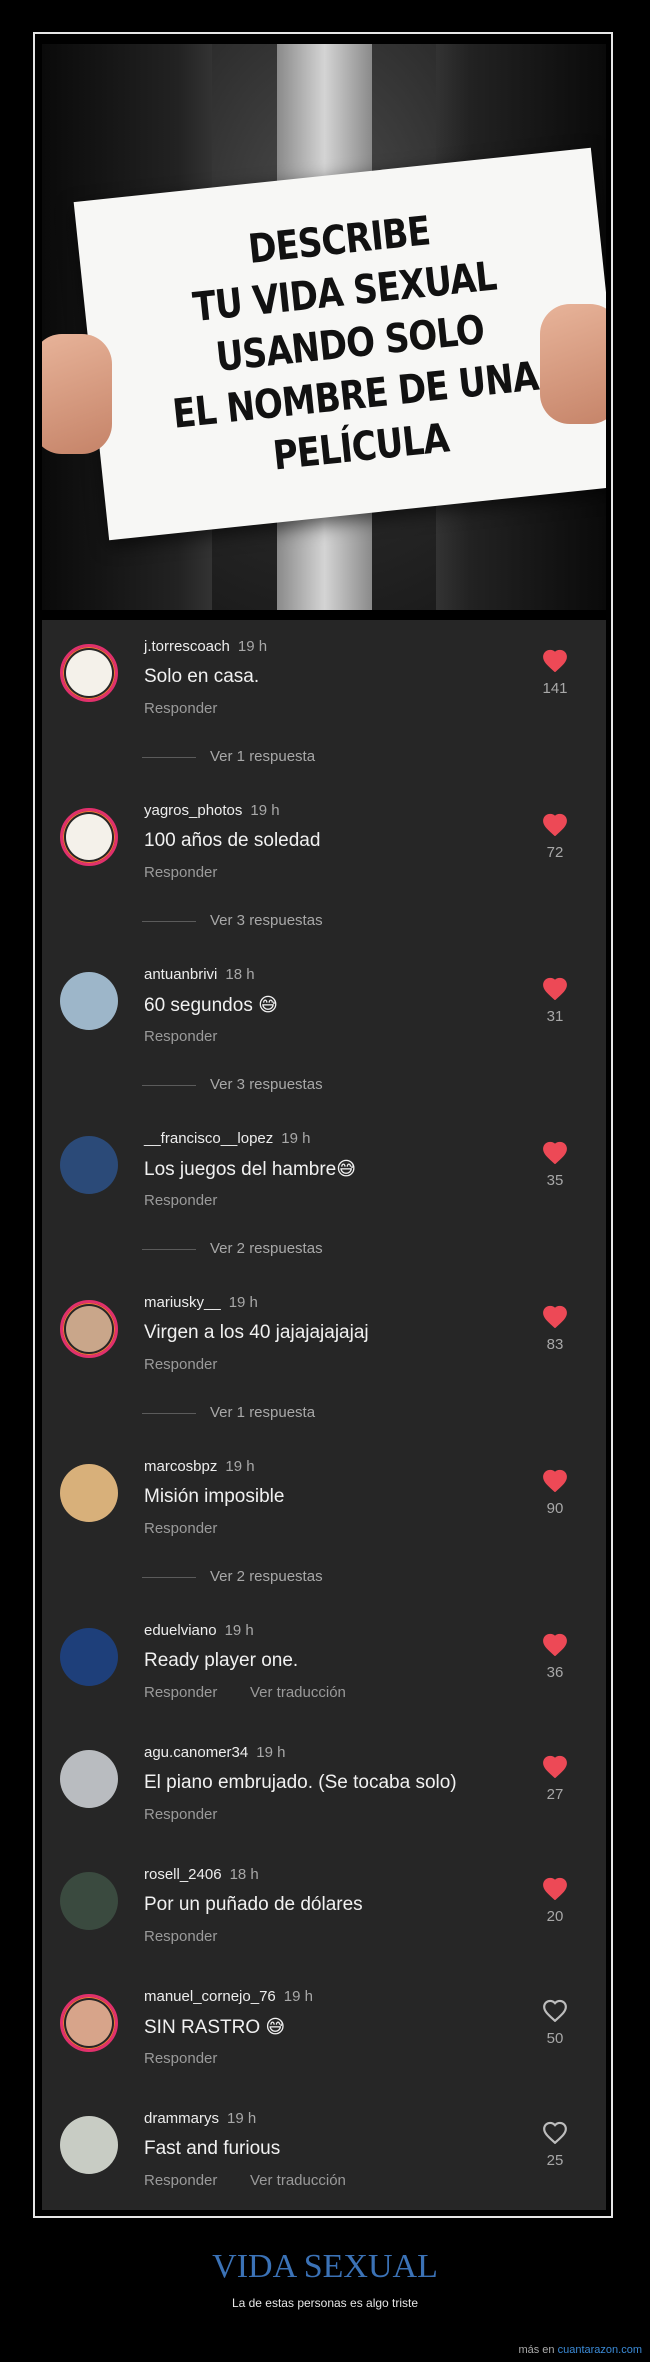  I want to click on like-control: 31, so click(555, 1000).